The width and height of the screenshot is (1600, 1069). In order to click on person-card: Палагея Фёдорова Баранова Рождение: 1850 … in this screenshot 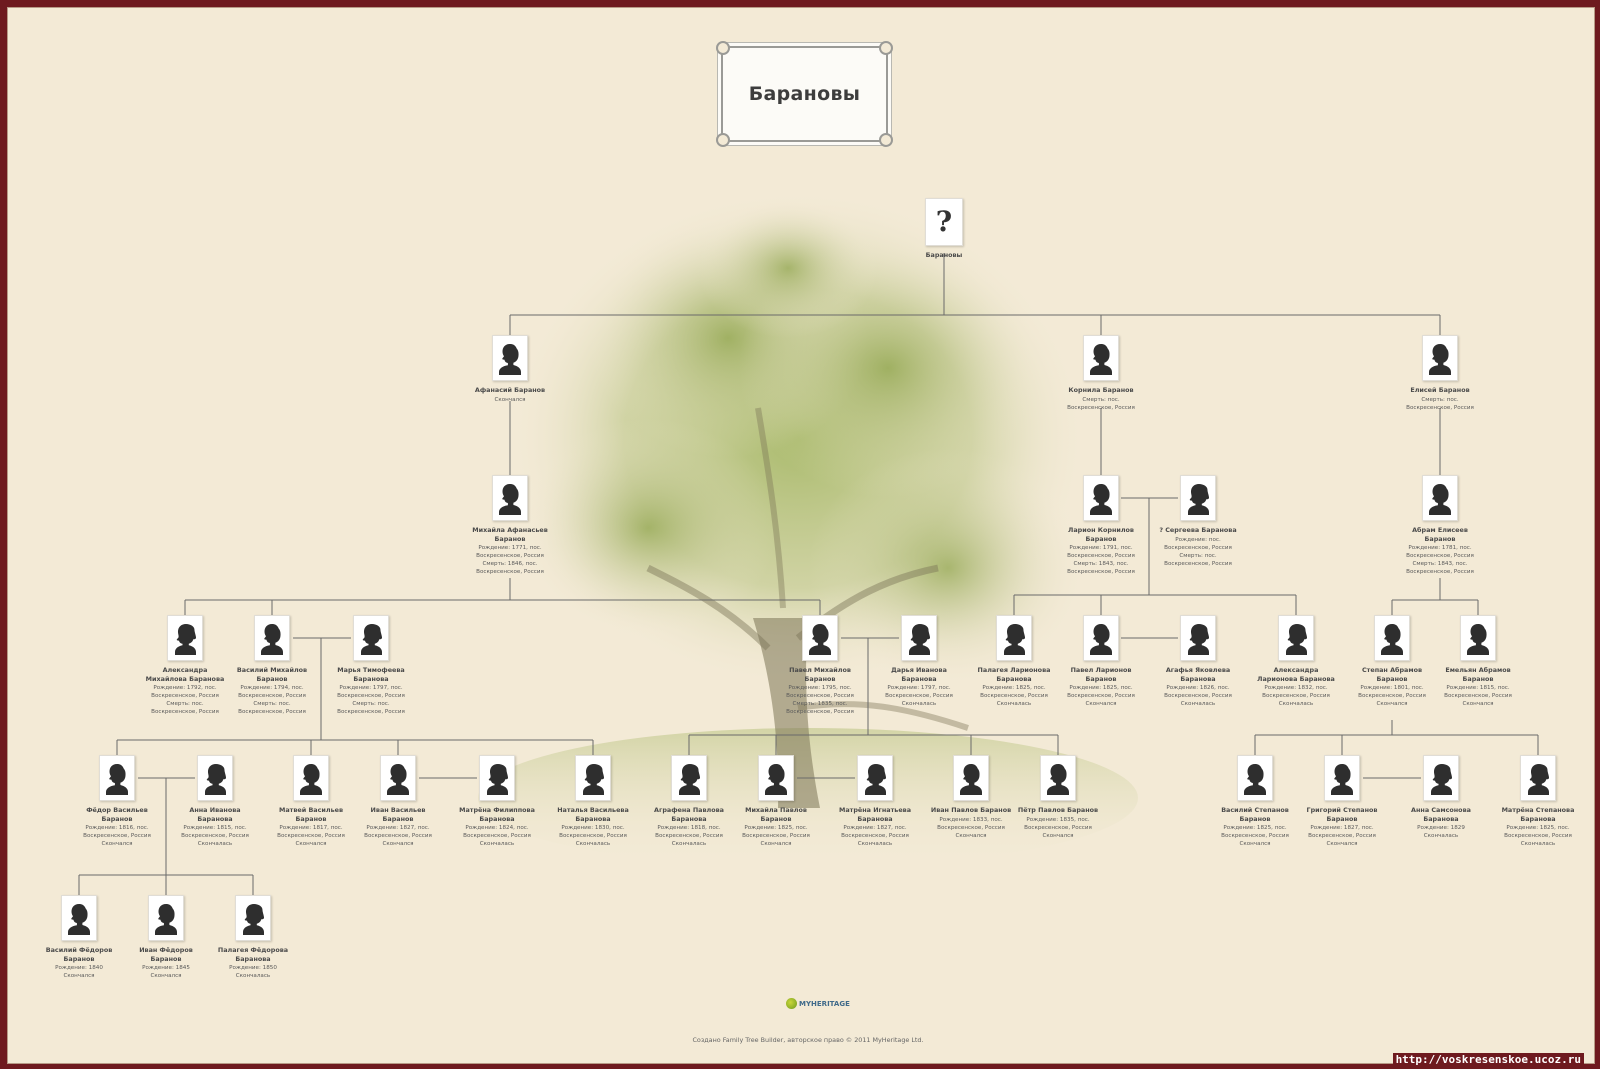, I will do `click(253, 937)`.